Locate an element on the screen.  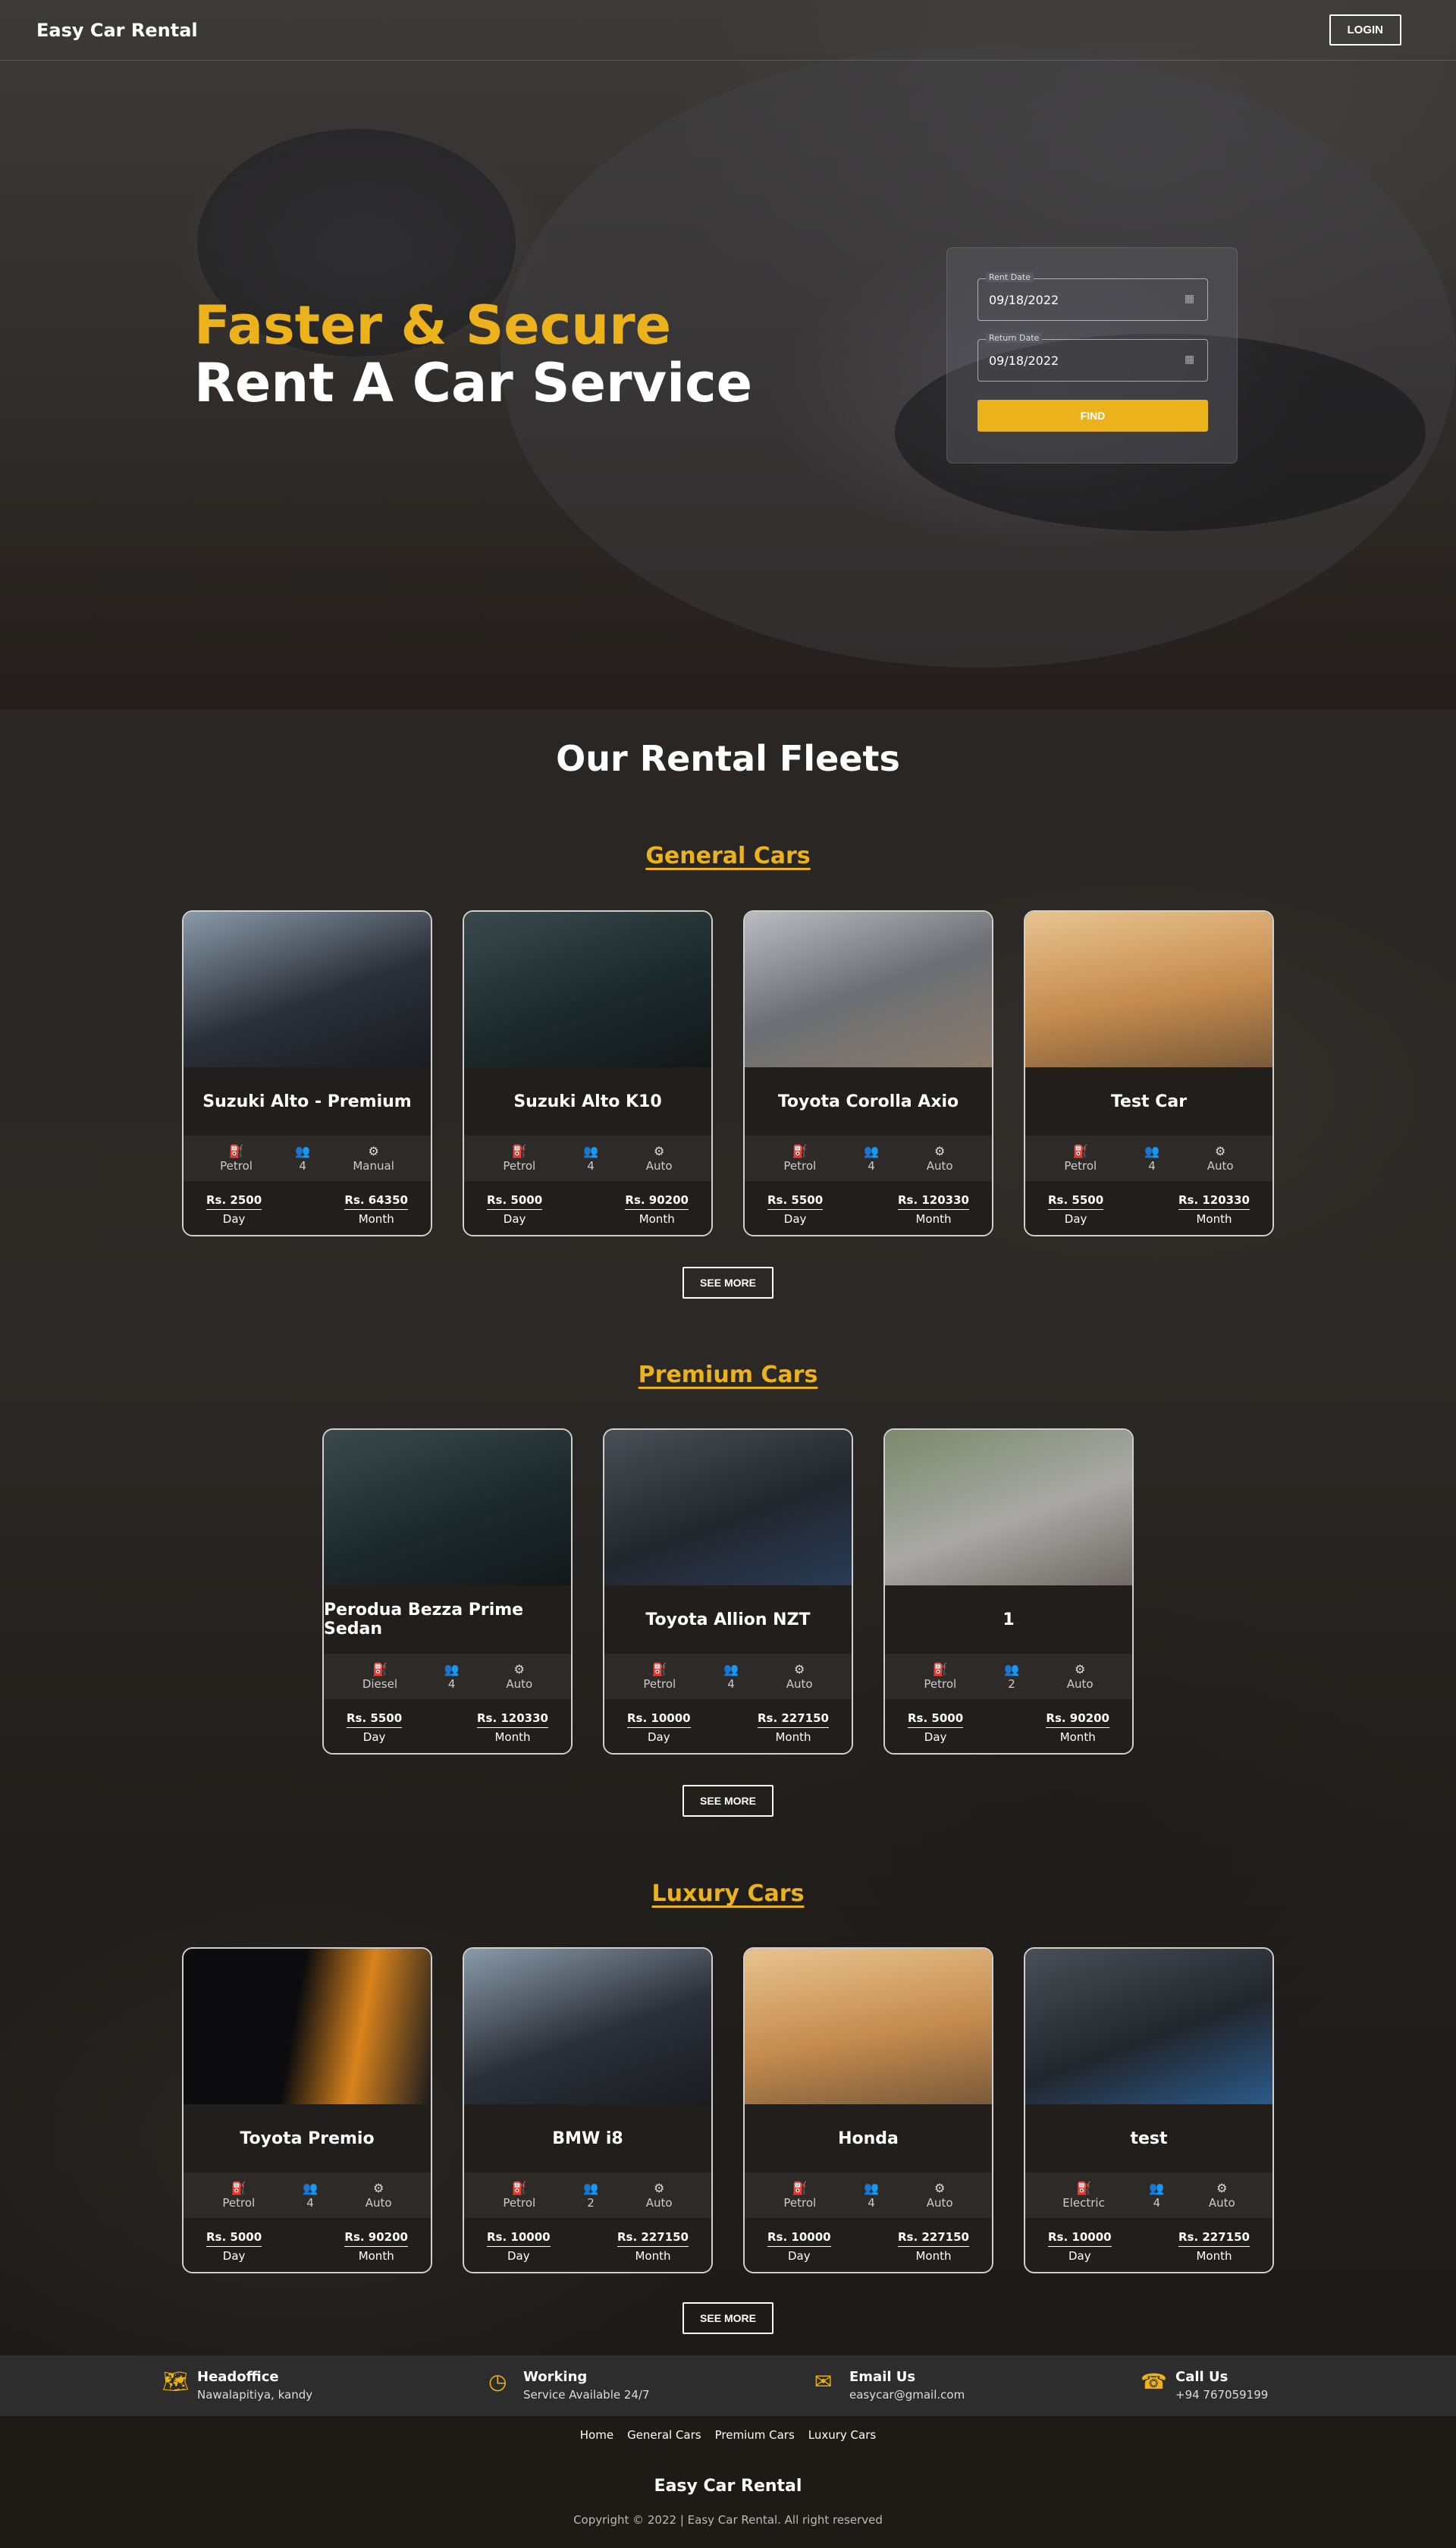
car-pricing: Rs. 10000 Day Rs. 227150 Month is located at coordinates (587, 2245).